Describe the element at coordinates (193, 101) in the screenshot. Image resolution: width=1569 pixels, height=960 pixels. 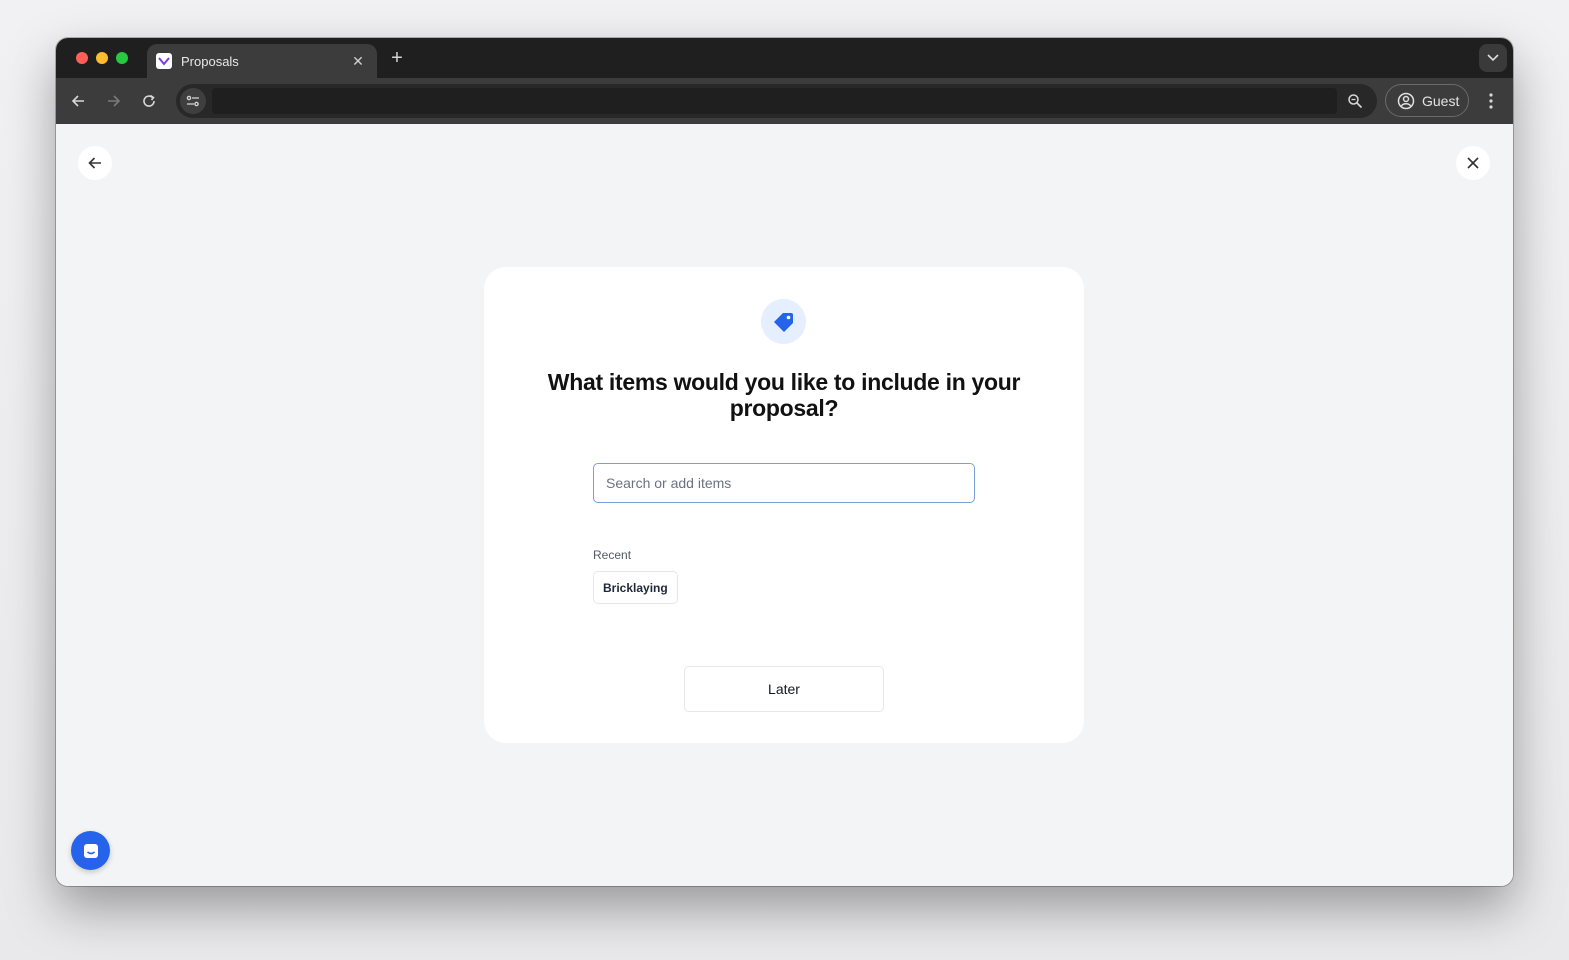
I see `site-settings-icon` at that location.